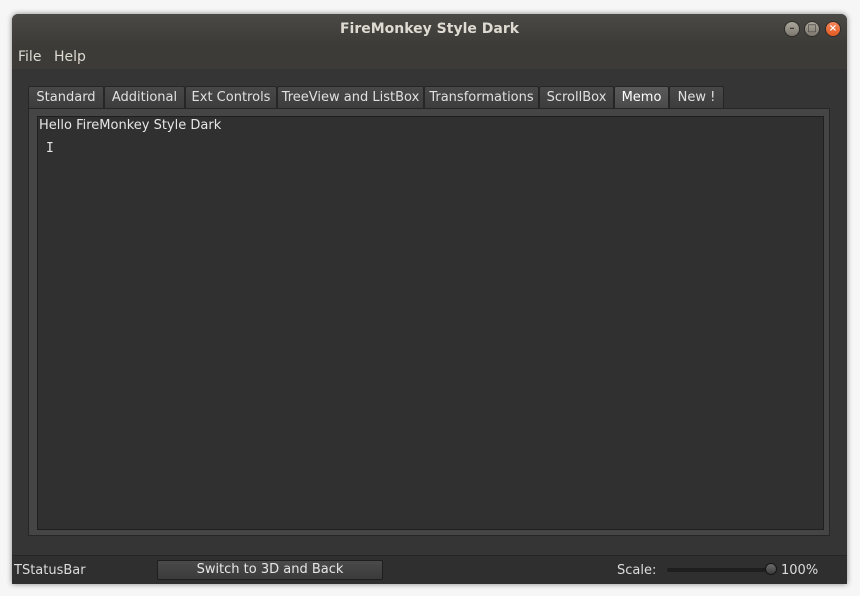  What do you see at coordinates (800, 570) in the screenshot?
I see `scale-value: 100%` at bounding box center [800, 570].